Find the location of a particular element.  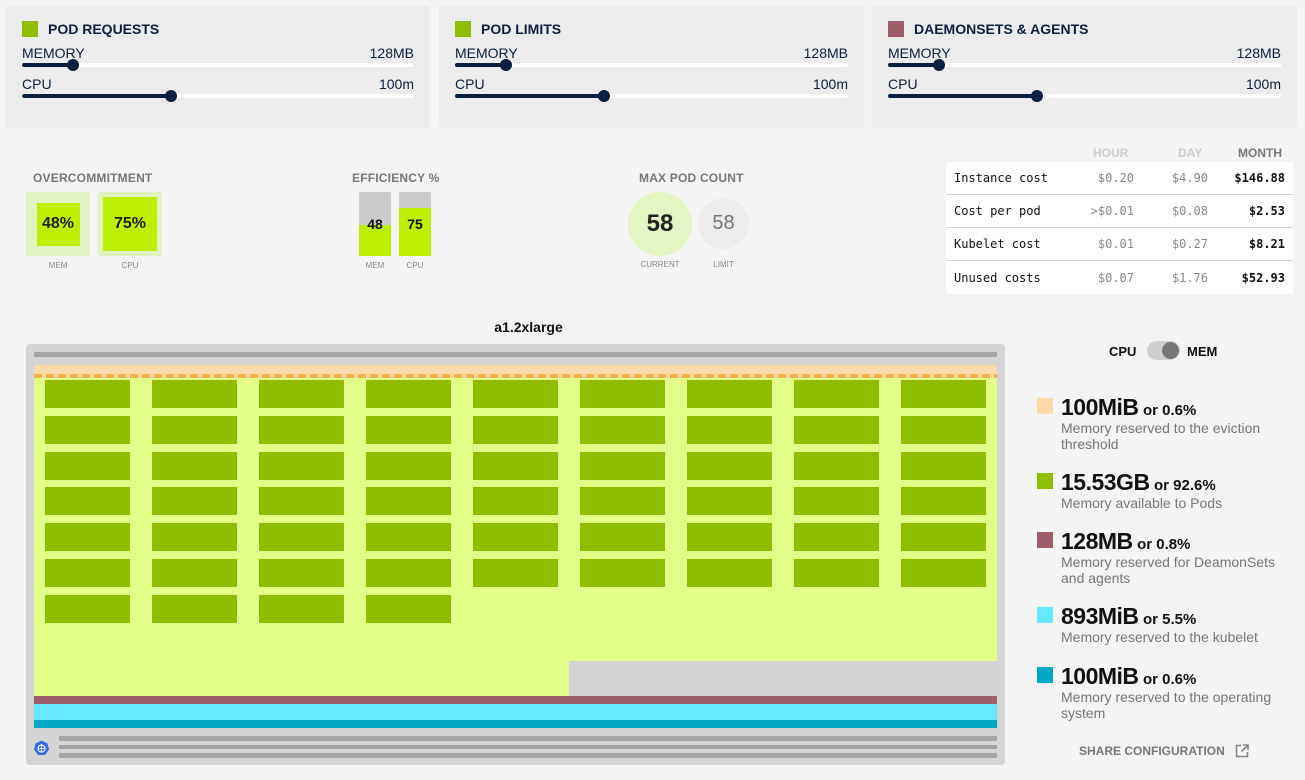

share-configuration-label: SHARE CONFIGURATION is located at coordinates (1152, 751).